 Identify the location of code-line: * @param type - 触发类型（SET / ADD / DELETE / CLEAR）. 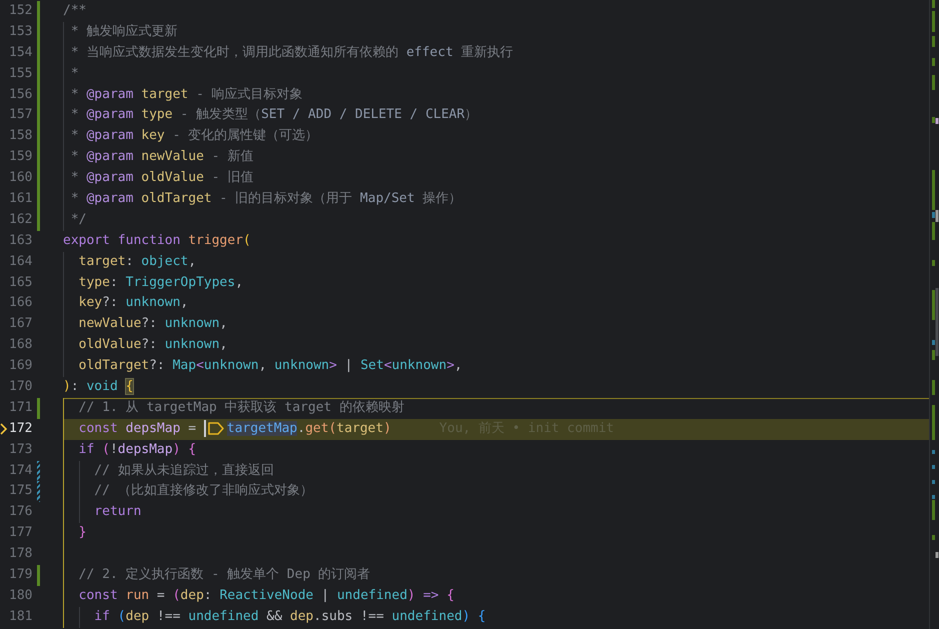
(274, 115).